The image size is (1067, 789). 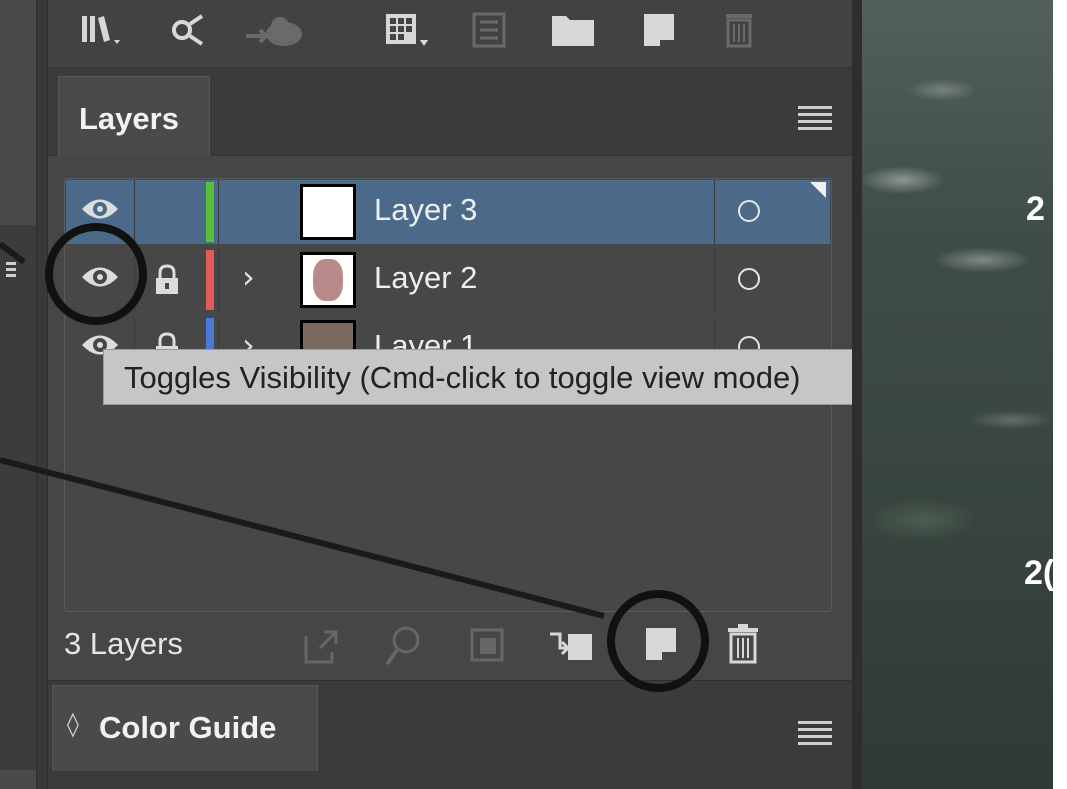 I want to click on annotation-circle-new-layer, so click(x=658, y=641).